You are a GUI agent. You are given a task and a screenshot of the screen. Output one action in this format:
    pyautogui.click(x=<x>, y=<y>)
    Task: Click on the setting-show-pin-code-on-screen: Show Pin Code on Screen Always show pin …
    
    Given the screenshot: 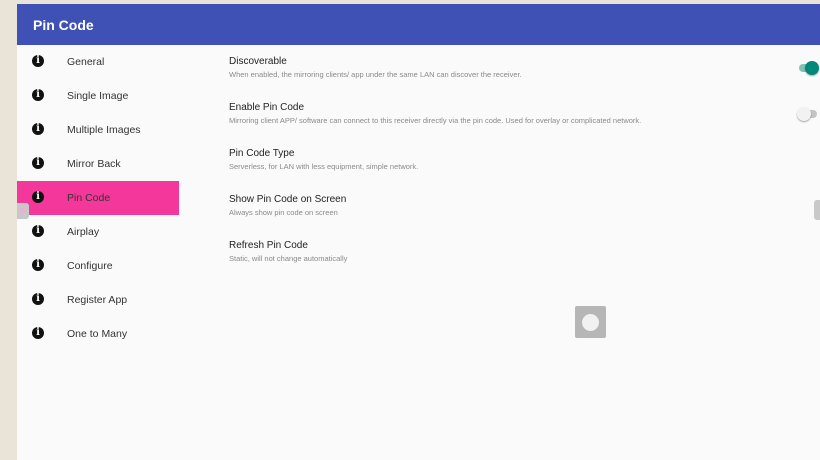 What is the action you would take?
    pyautogui.click(x=524, y=215)
    